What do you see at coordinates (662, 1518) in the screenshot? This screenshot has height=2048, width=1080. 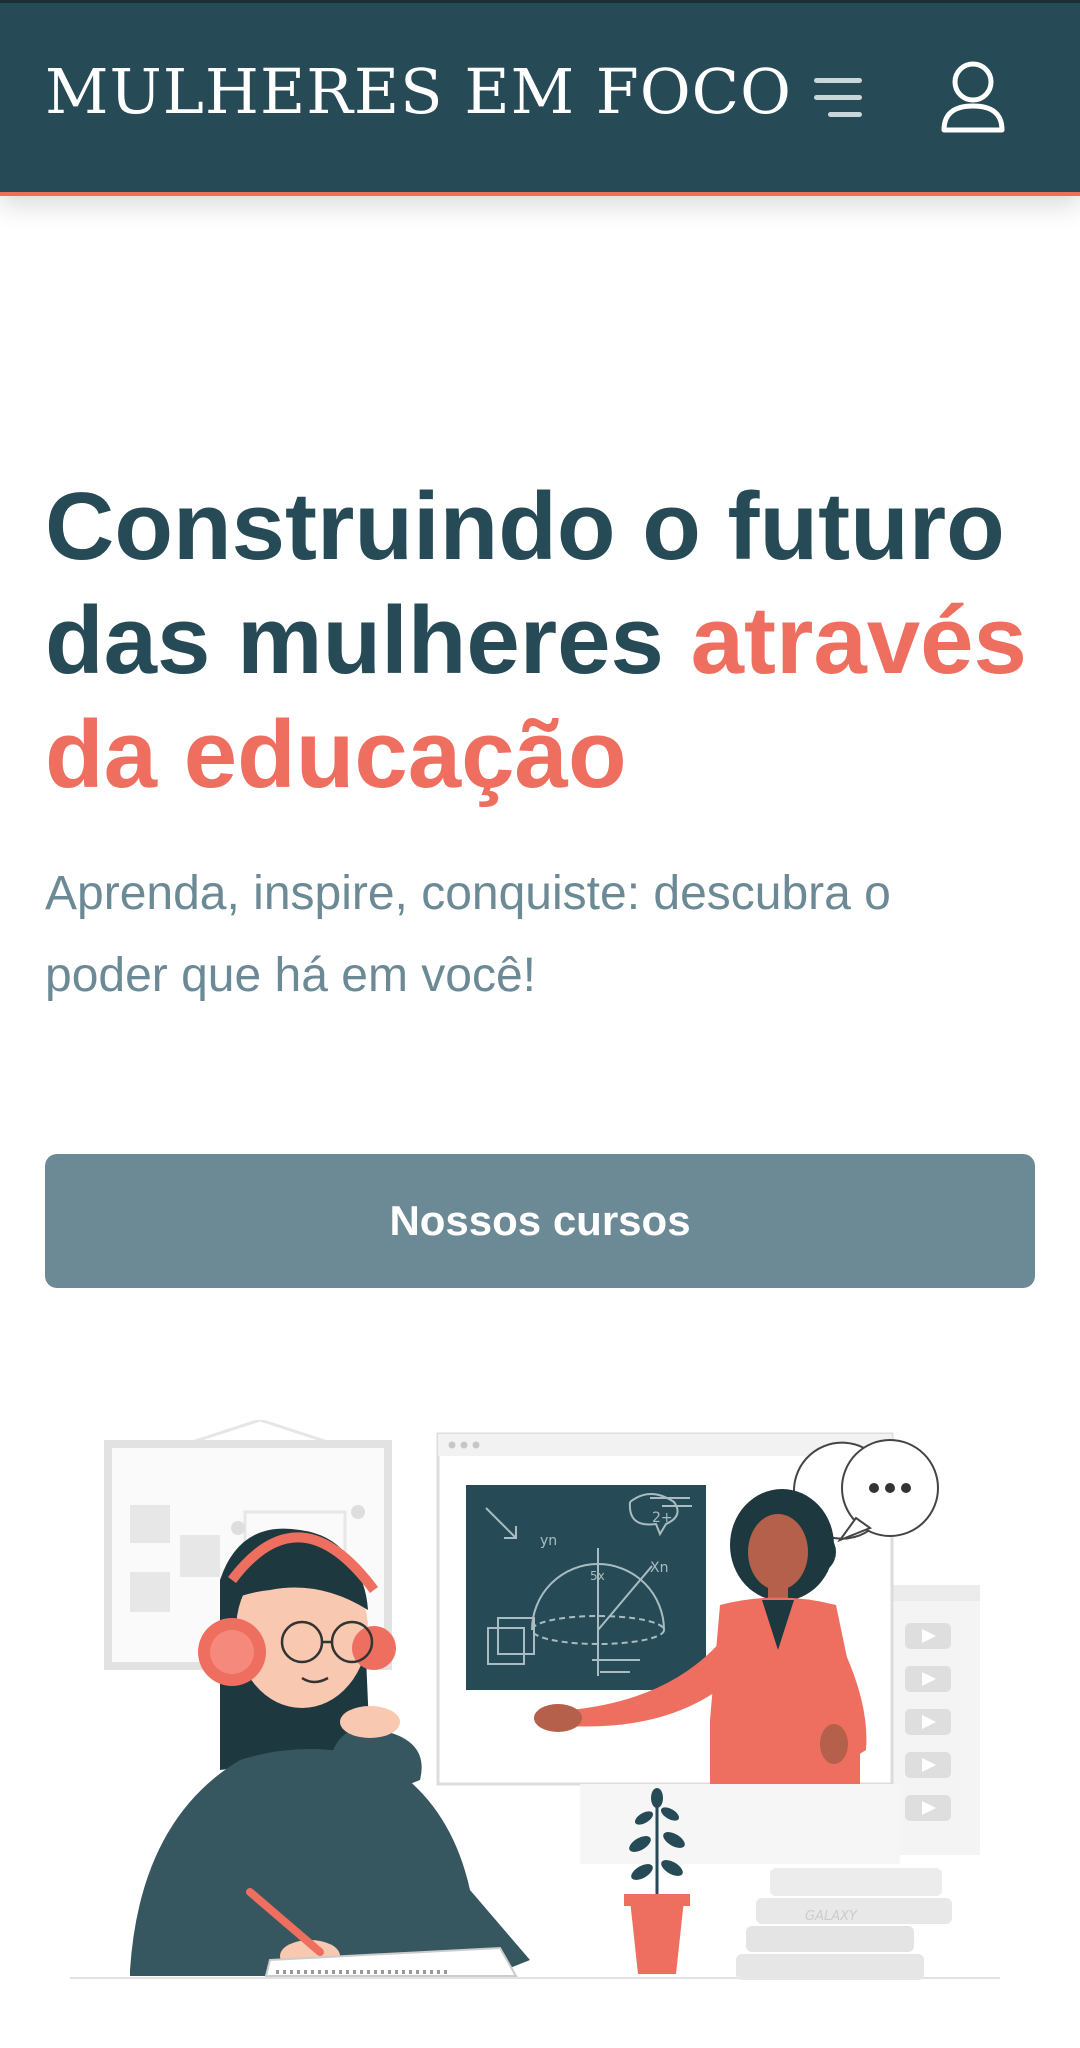 I see `board-formula: 2+` at bounding box center [662, 1518].